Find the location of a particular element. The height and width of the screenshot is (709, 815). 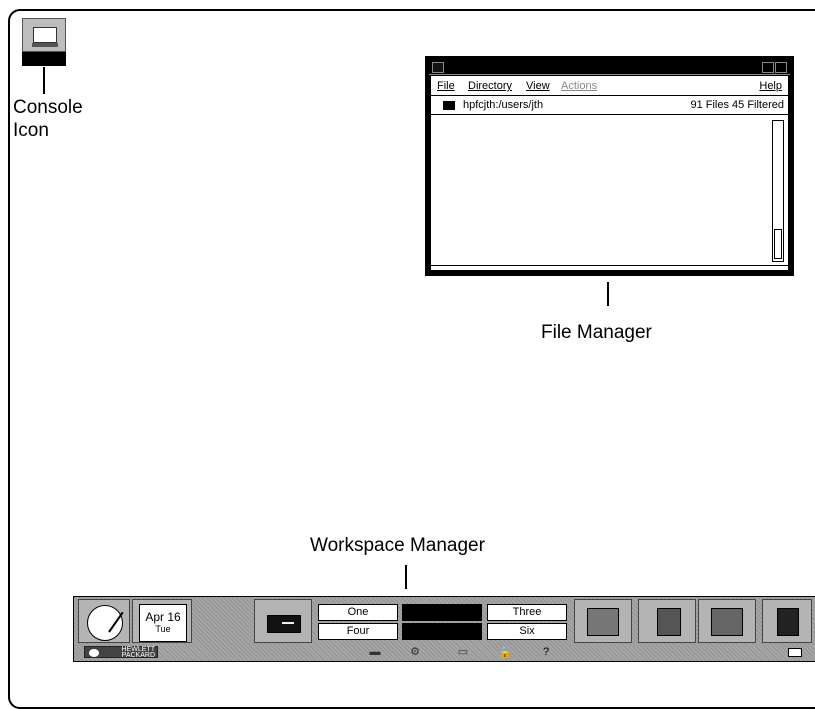

app-manager-button is located at coordinates (727, 621).